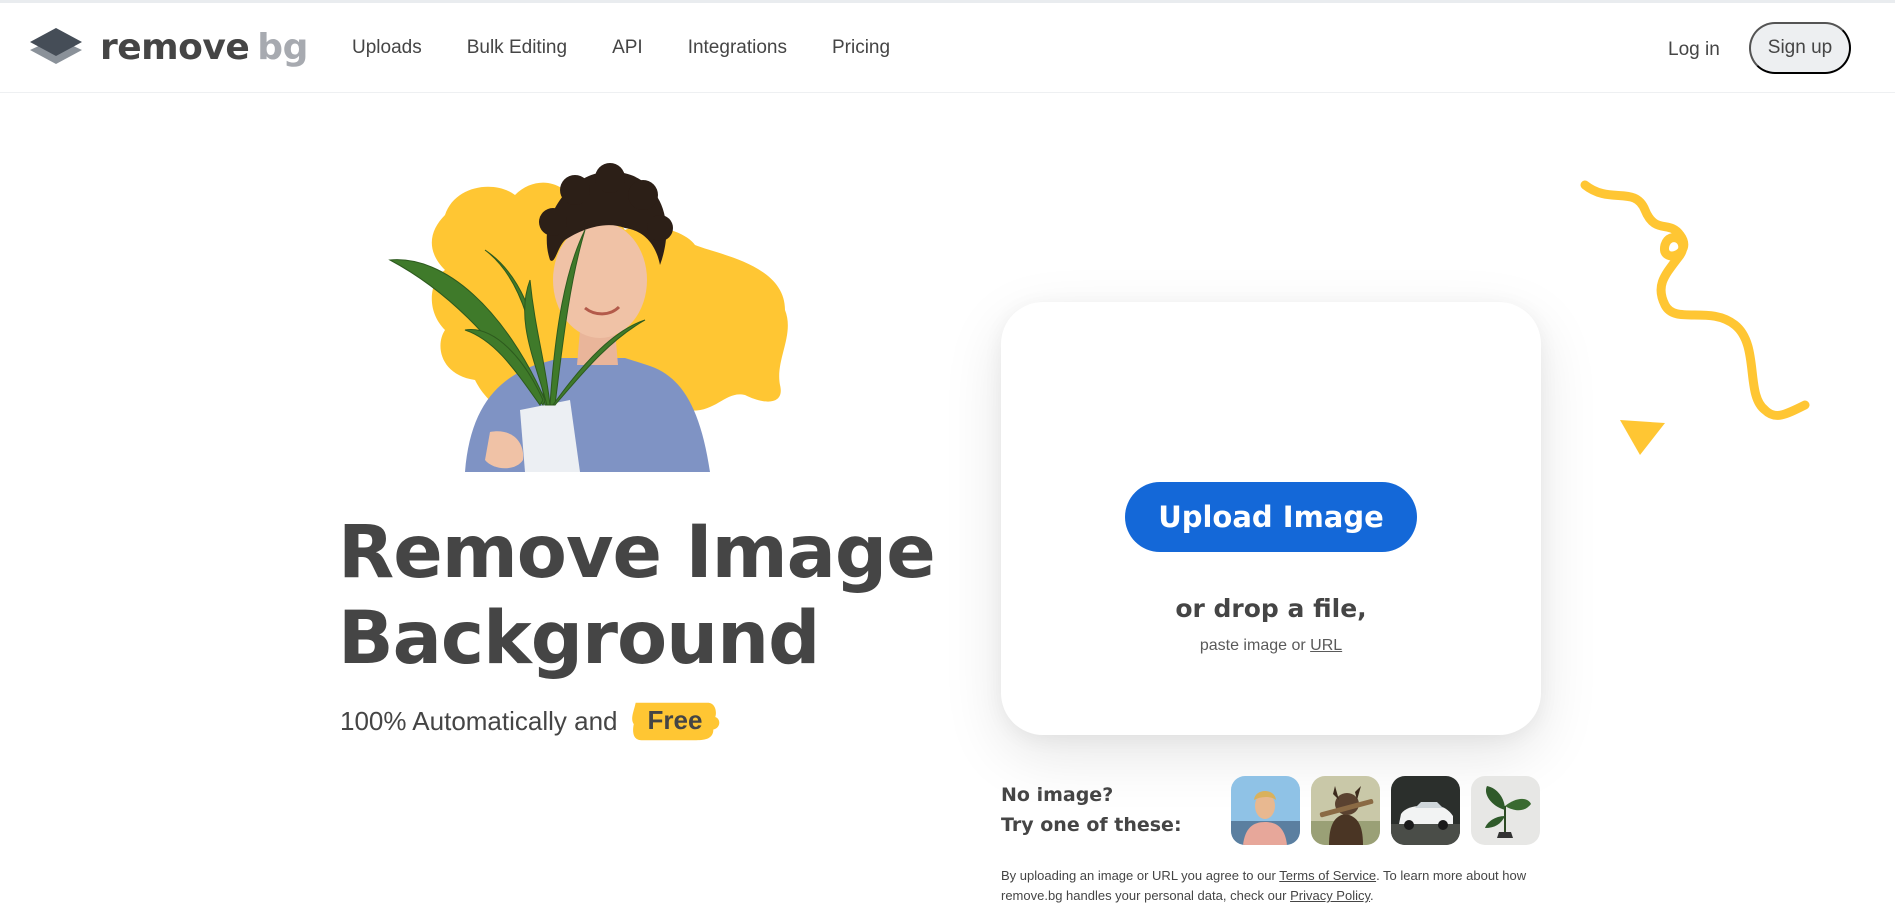  I want to click on sample-heading-line-2: Try one of these:, so click(1091, 825).